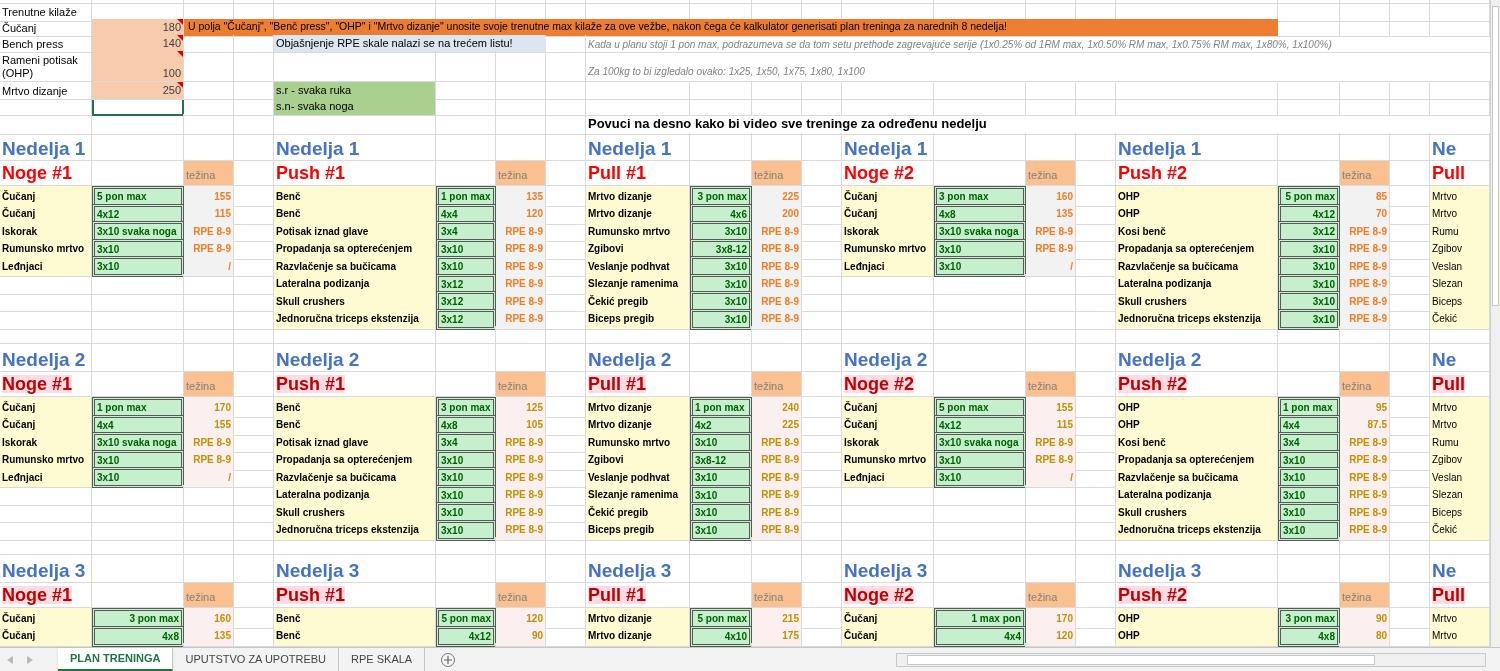 This screenshot has width=1500, height=671. Describe the element at coordinates (466, 636) in the screenshot. I see `set-scheme: 4x12` at that location.